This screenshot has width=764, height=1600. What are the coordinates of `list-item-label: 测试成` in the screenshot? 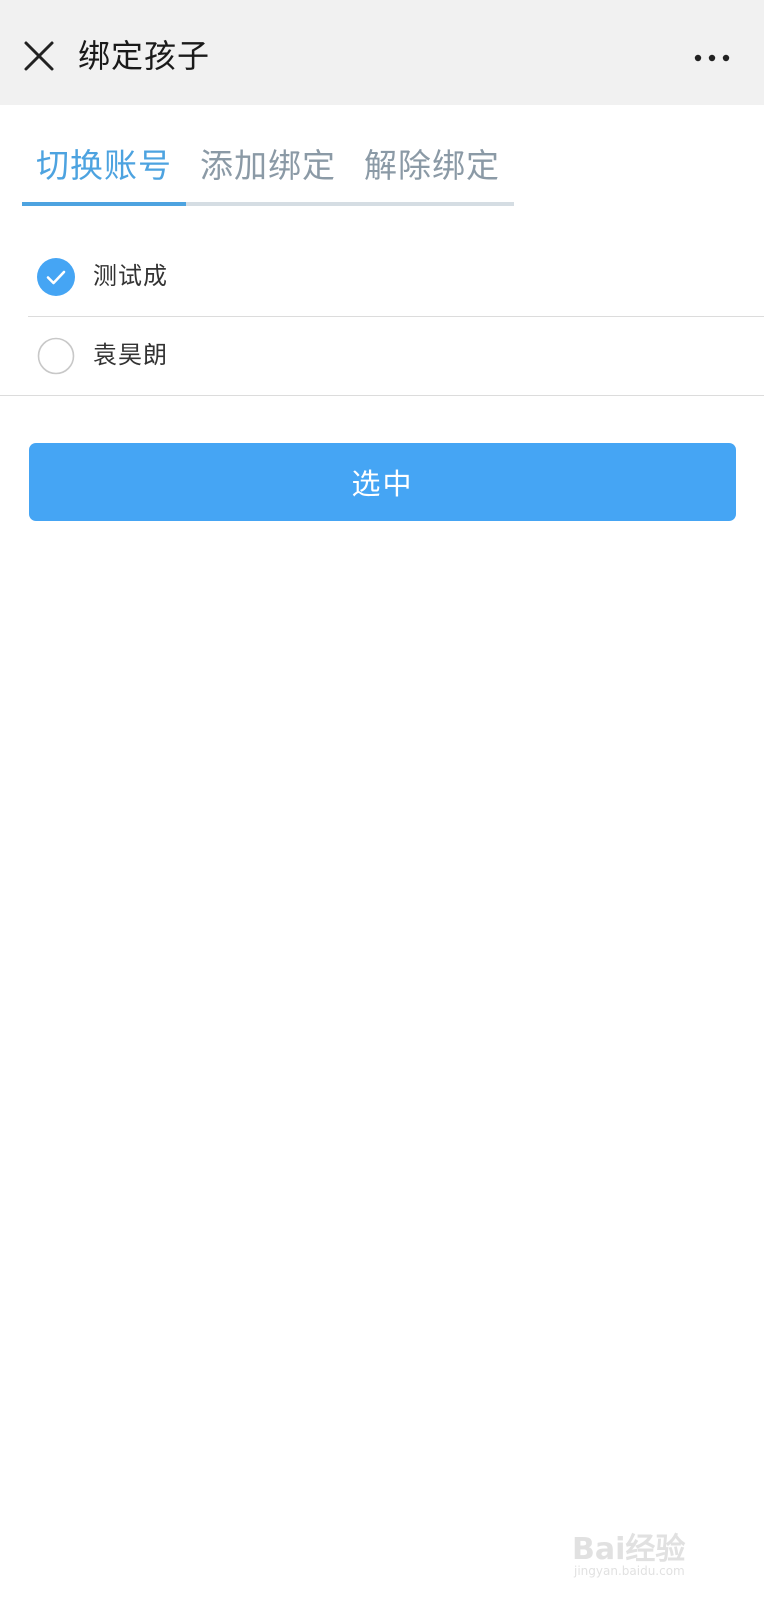 It's located at (130, 276).